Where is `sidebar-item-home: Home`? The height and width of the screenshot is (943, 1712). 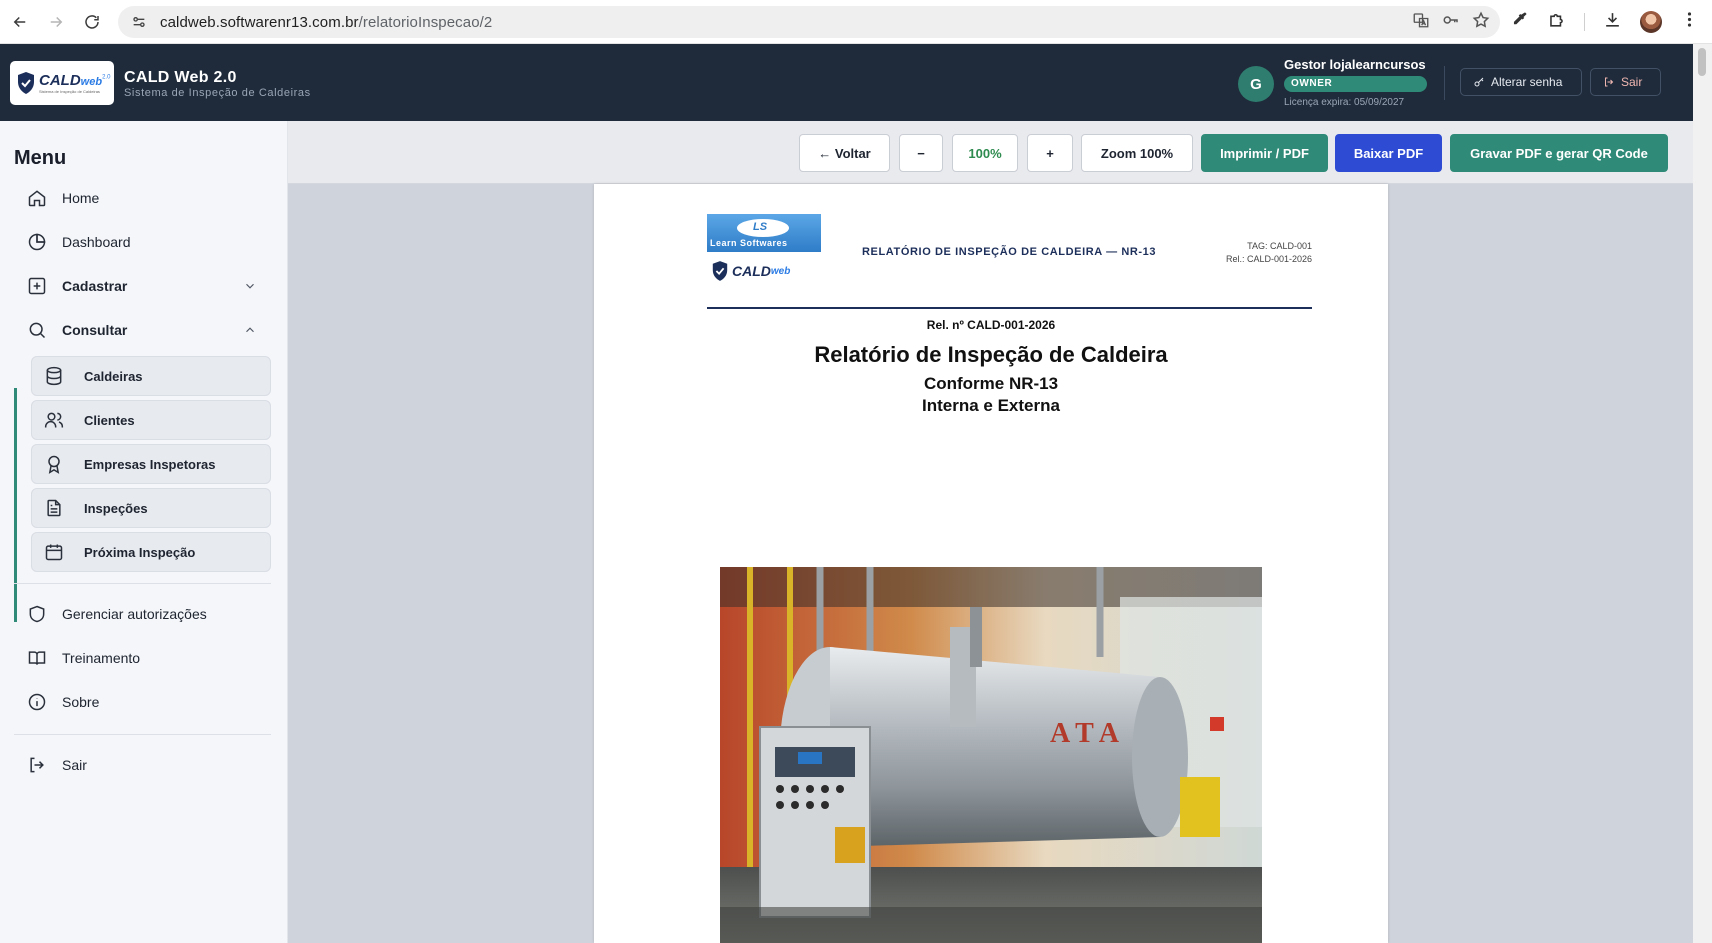 sidebar-item-home: Home is located at coordinates (149, 198).